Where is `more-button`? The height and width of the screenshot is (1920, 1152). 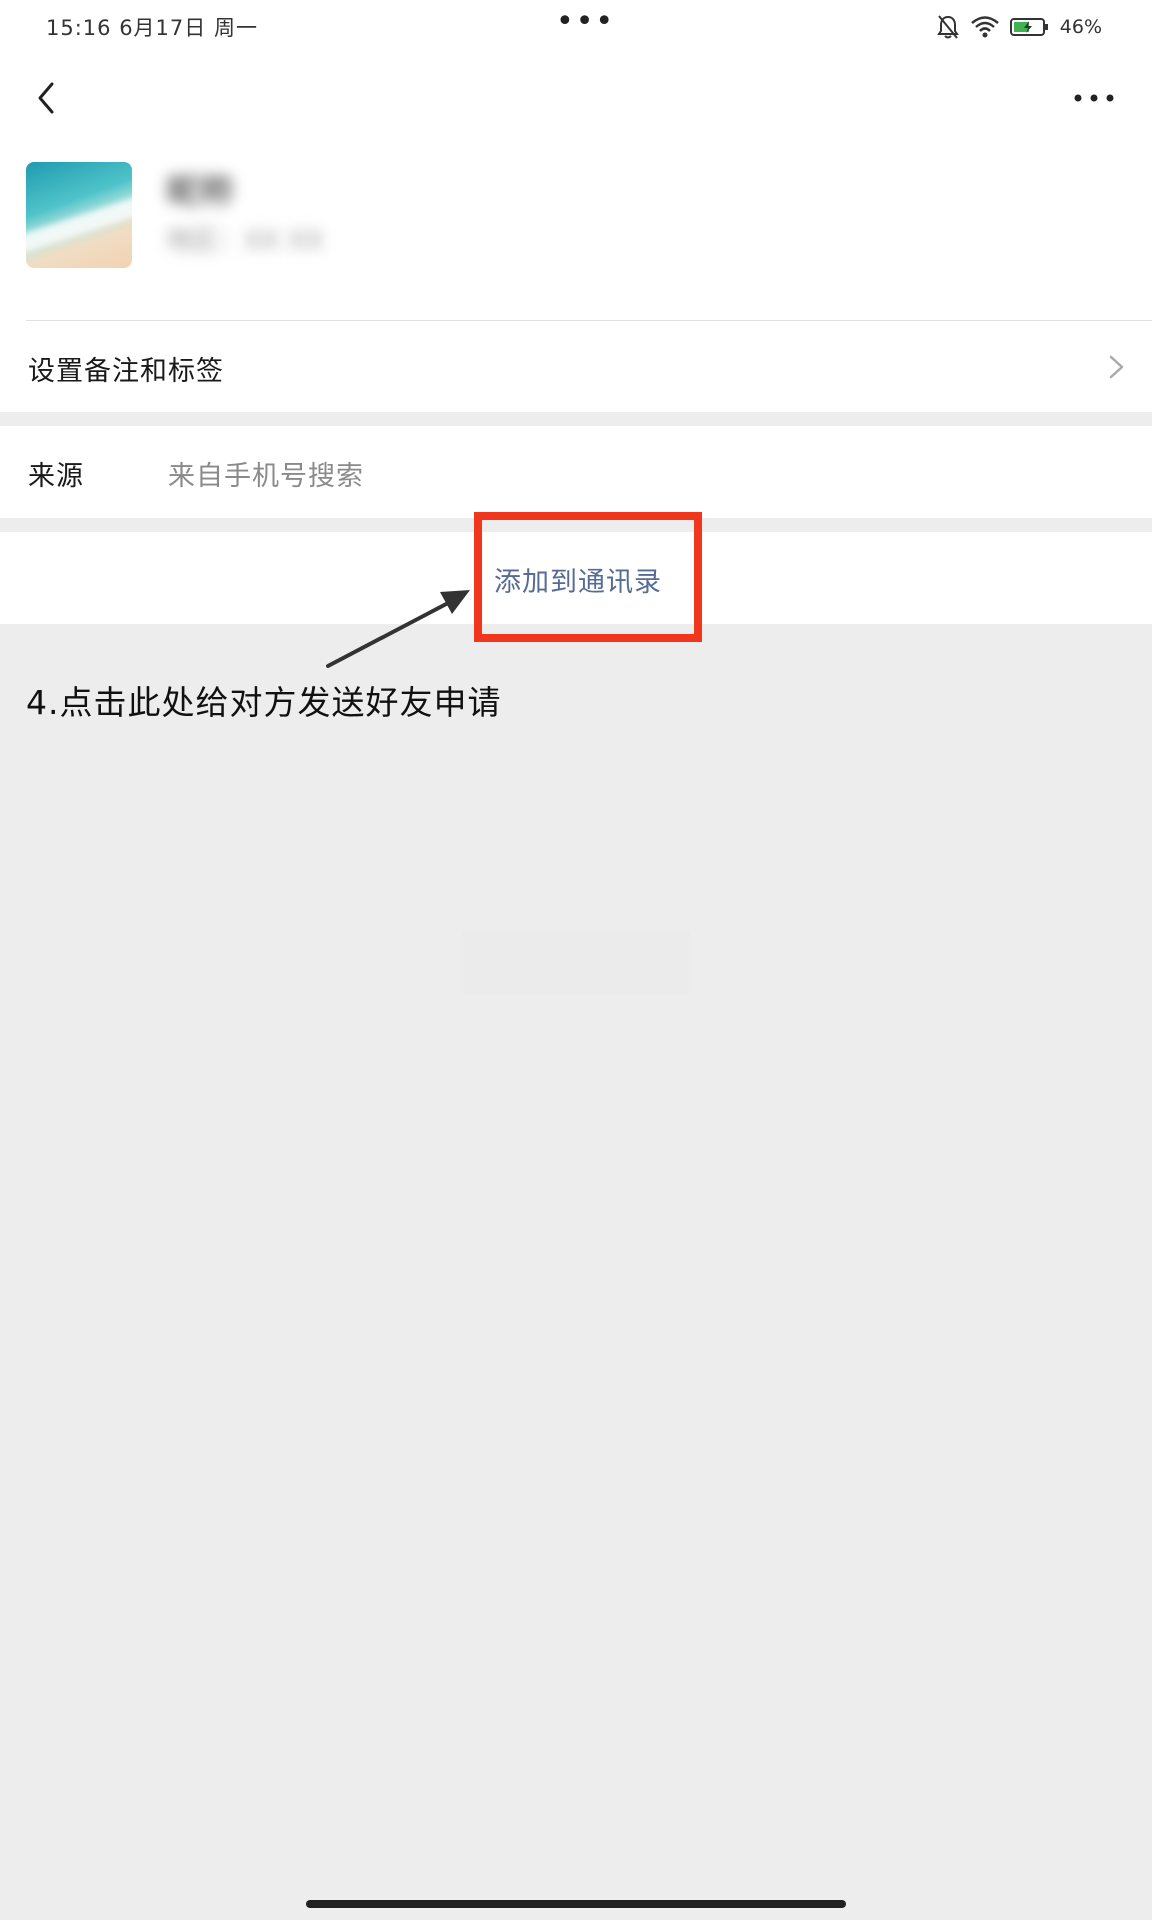 more-button is located at coordinates (1094, 98).